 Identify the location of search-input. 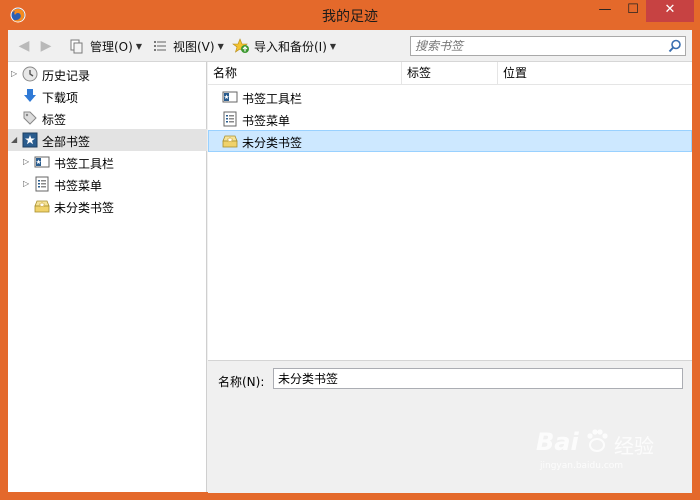
(539, 46).